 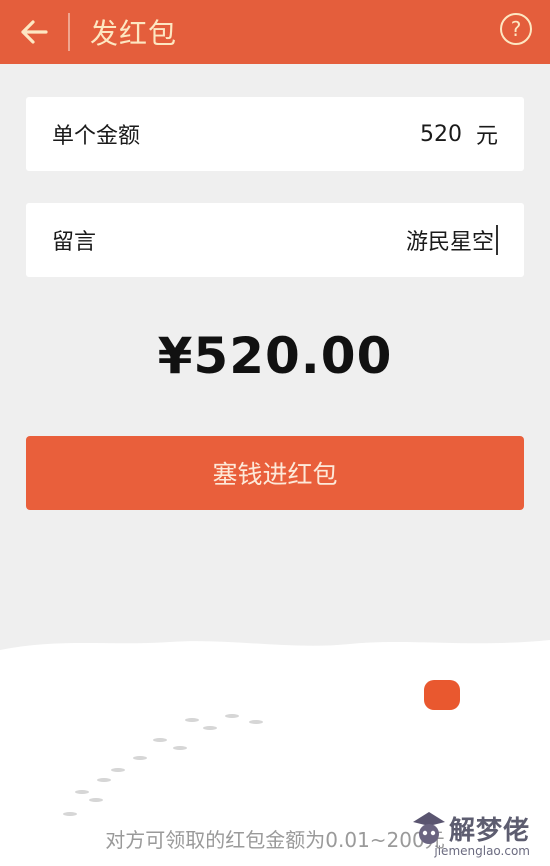 What do you see at coordinates (74, 242) in the screenshot?
I see `message-label: 留言` at bounding box center [74, 242].